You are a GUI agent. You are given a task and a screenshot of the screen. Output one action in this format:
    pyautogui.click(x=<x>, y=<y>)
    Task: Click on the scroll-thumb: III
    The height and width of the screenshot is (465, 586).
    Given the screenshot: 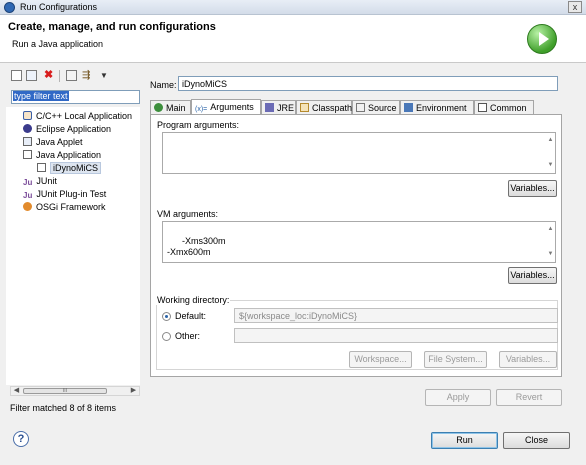 What is the action you would take?
    pyautogui.click(x=65, y=391)
    